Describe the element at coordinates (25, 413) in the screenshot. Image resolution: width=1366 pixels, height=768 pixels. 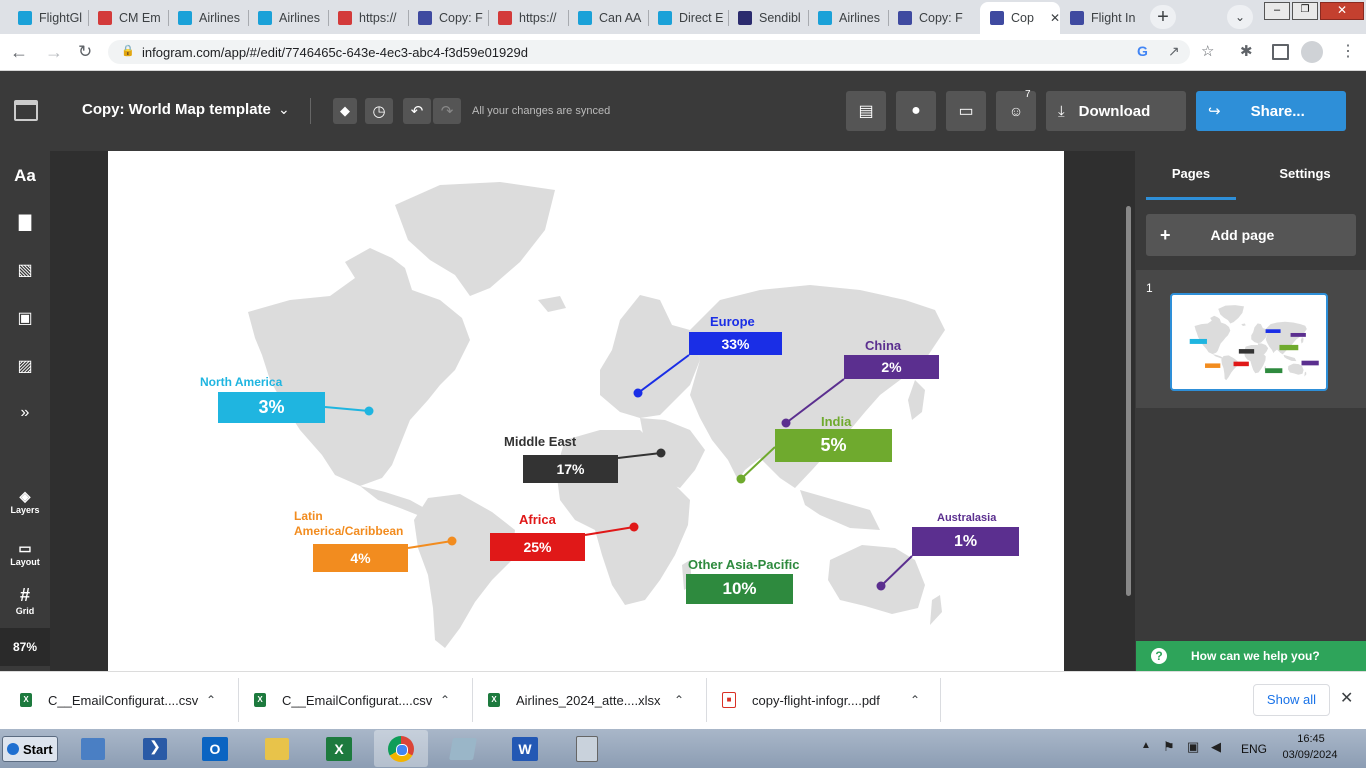
I see `more-tools-icon: »` at that location.